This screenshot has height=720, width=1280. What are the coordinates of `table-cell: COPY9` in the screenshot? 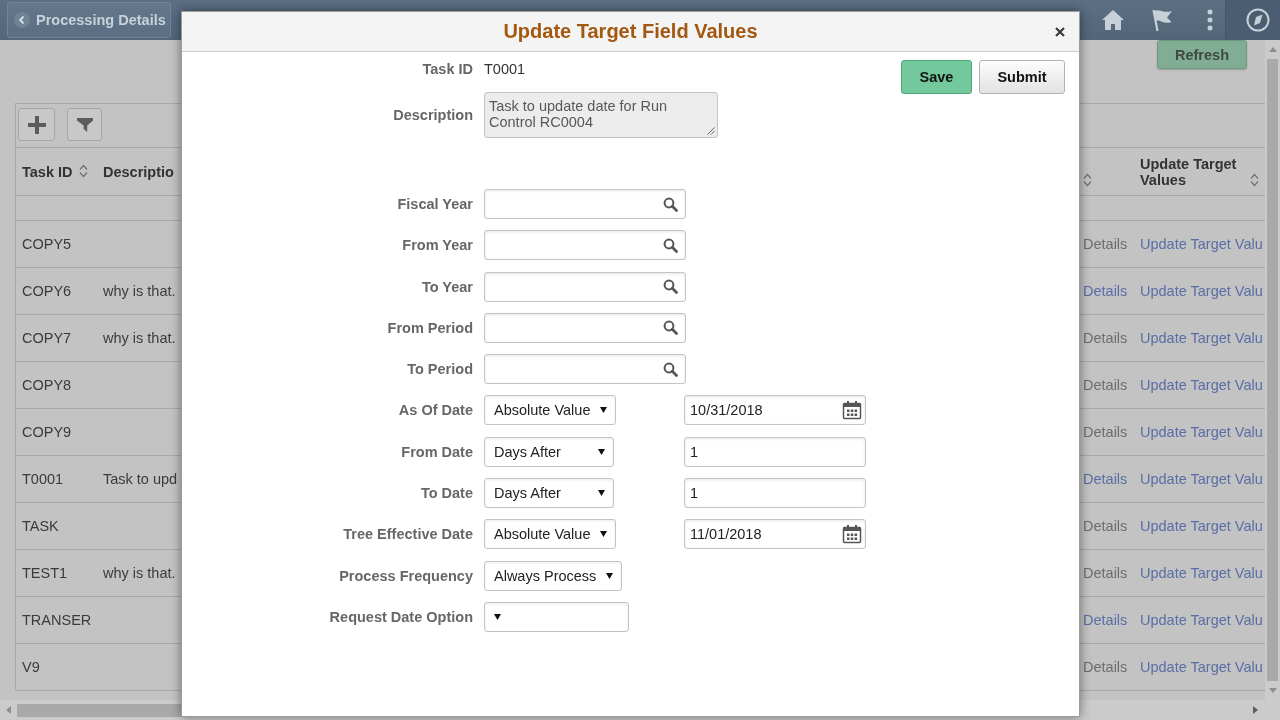 It's located at (47, 432).